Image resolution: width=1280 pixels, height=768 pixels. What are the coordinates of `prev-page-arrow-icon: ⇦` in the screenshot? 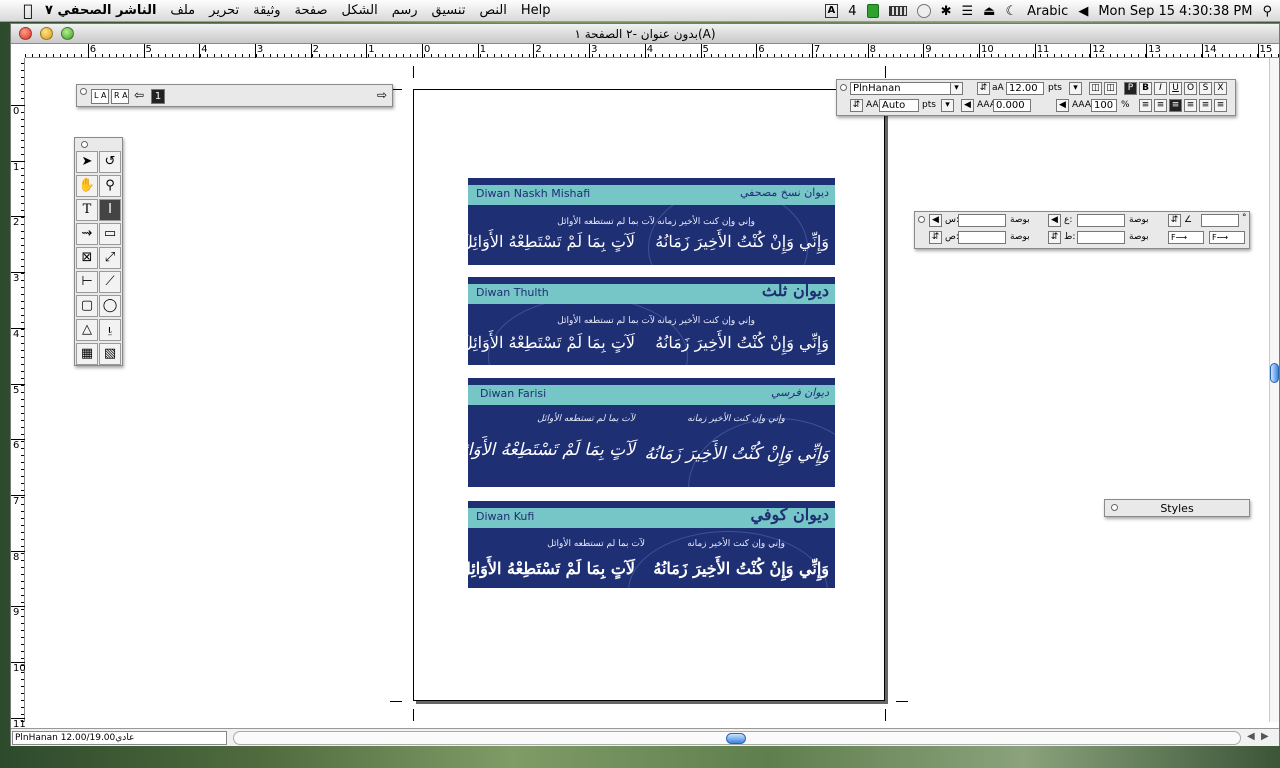 It's located at (139, 95).